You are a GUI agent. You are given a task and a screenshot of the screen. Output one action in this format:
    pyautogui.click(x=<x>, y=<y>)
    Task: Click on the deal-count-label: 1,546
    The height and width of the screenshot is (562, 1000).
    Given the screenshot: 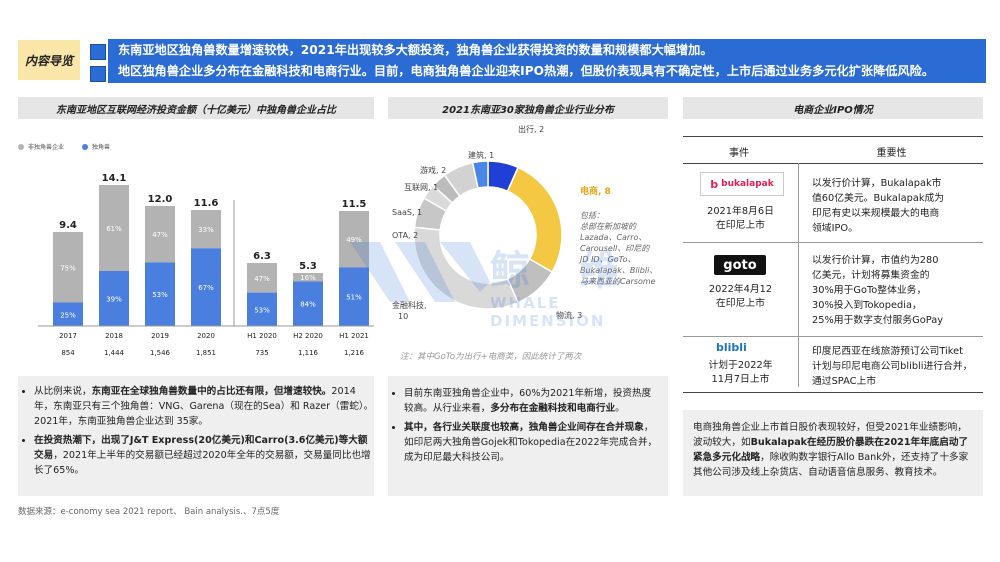 What is the action you would take?
    pyautogui.click(x=160, y=353)
    